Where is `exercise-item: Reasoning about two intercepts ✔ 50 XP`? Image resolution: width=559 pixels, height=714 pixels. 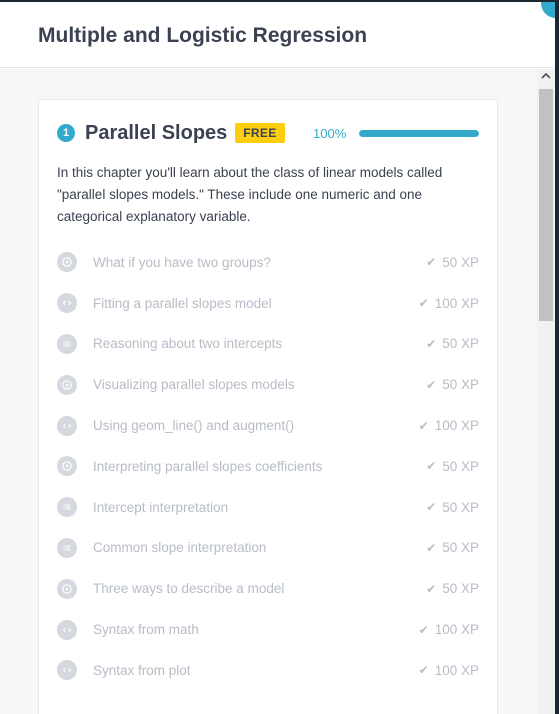 exercise-item: Reasoning about two intercepts ✔ 50 XP is located at coordinates (268, 344).